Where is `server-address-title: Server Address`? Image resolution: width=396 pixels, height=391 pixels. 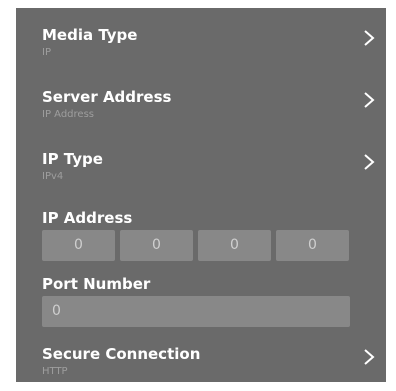
server-address-title: Server Address is located at coordinates (107, 97).